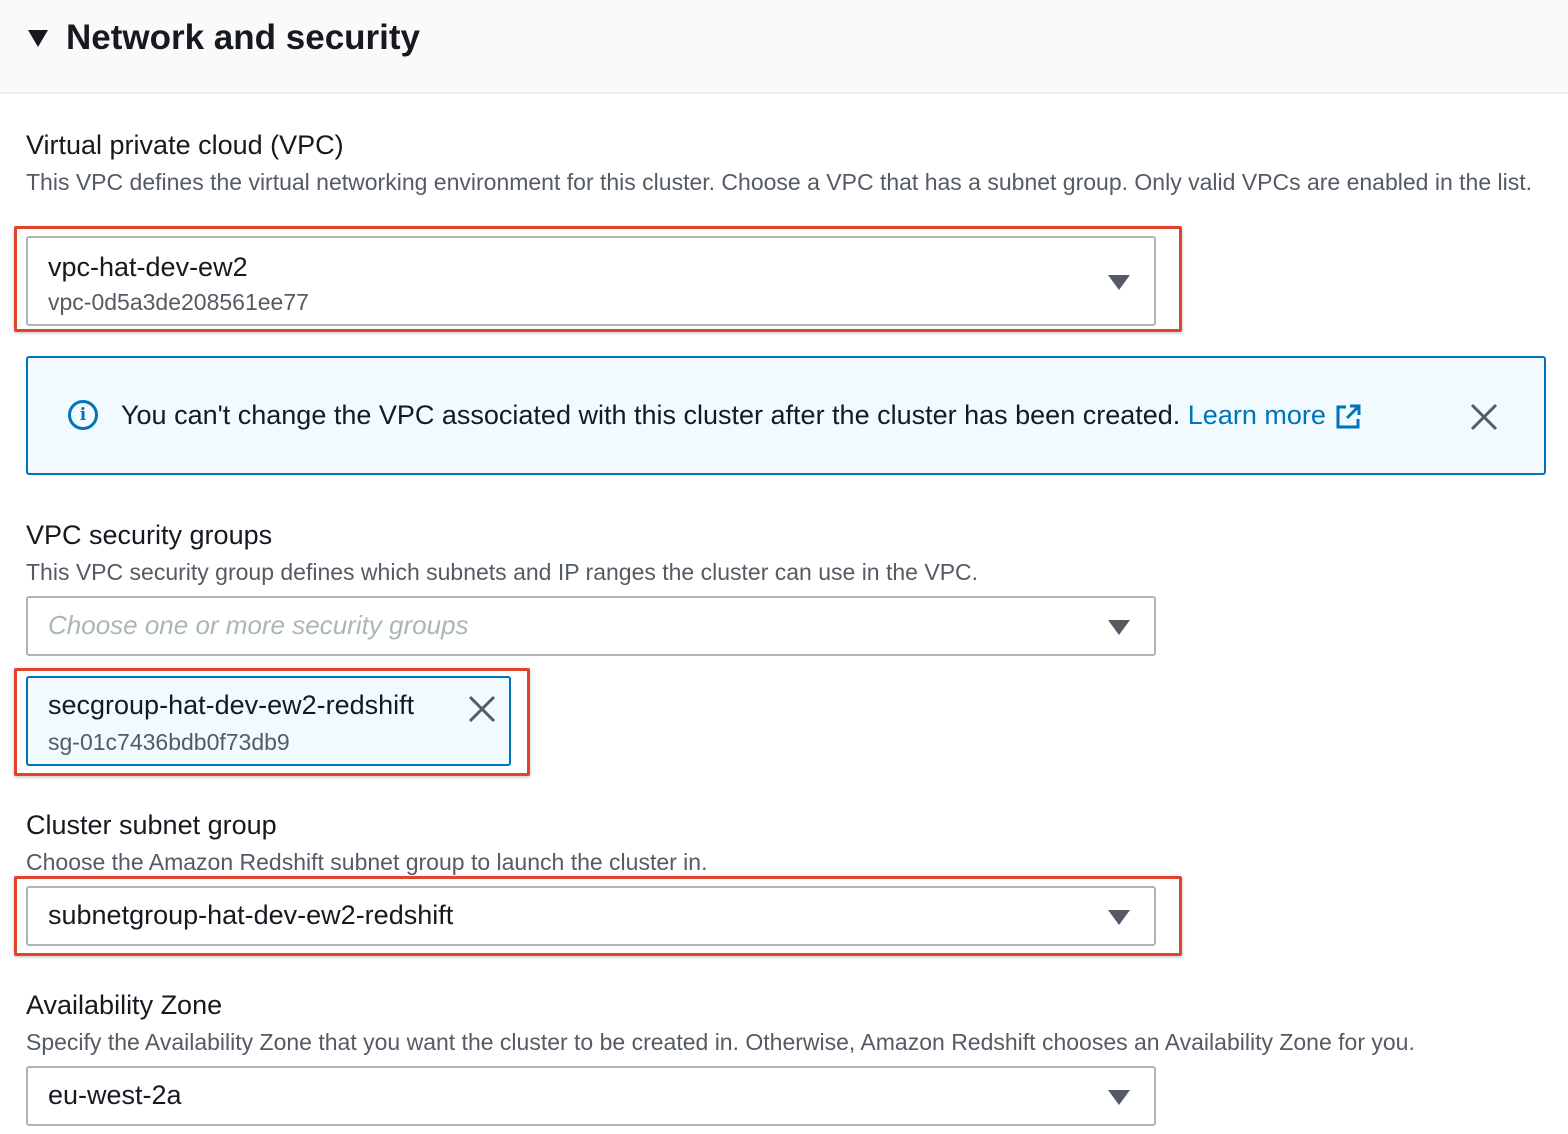  Describe the element at coordinates (1256, 415) in the screenshot. I see `learn-more-label: Learn more` at that location.